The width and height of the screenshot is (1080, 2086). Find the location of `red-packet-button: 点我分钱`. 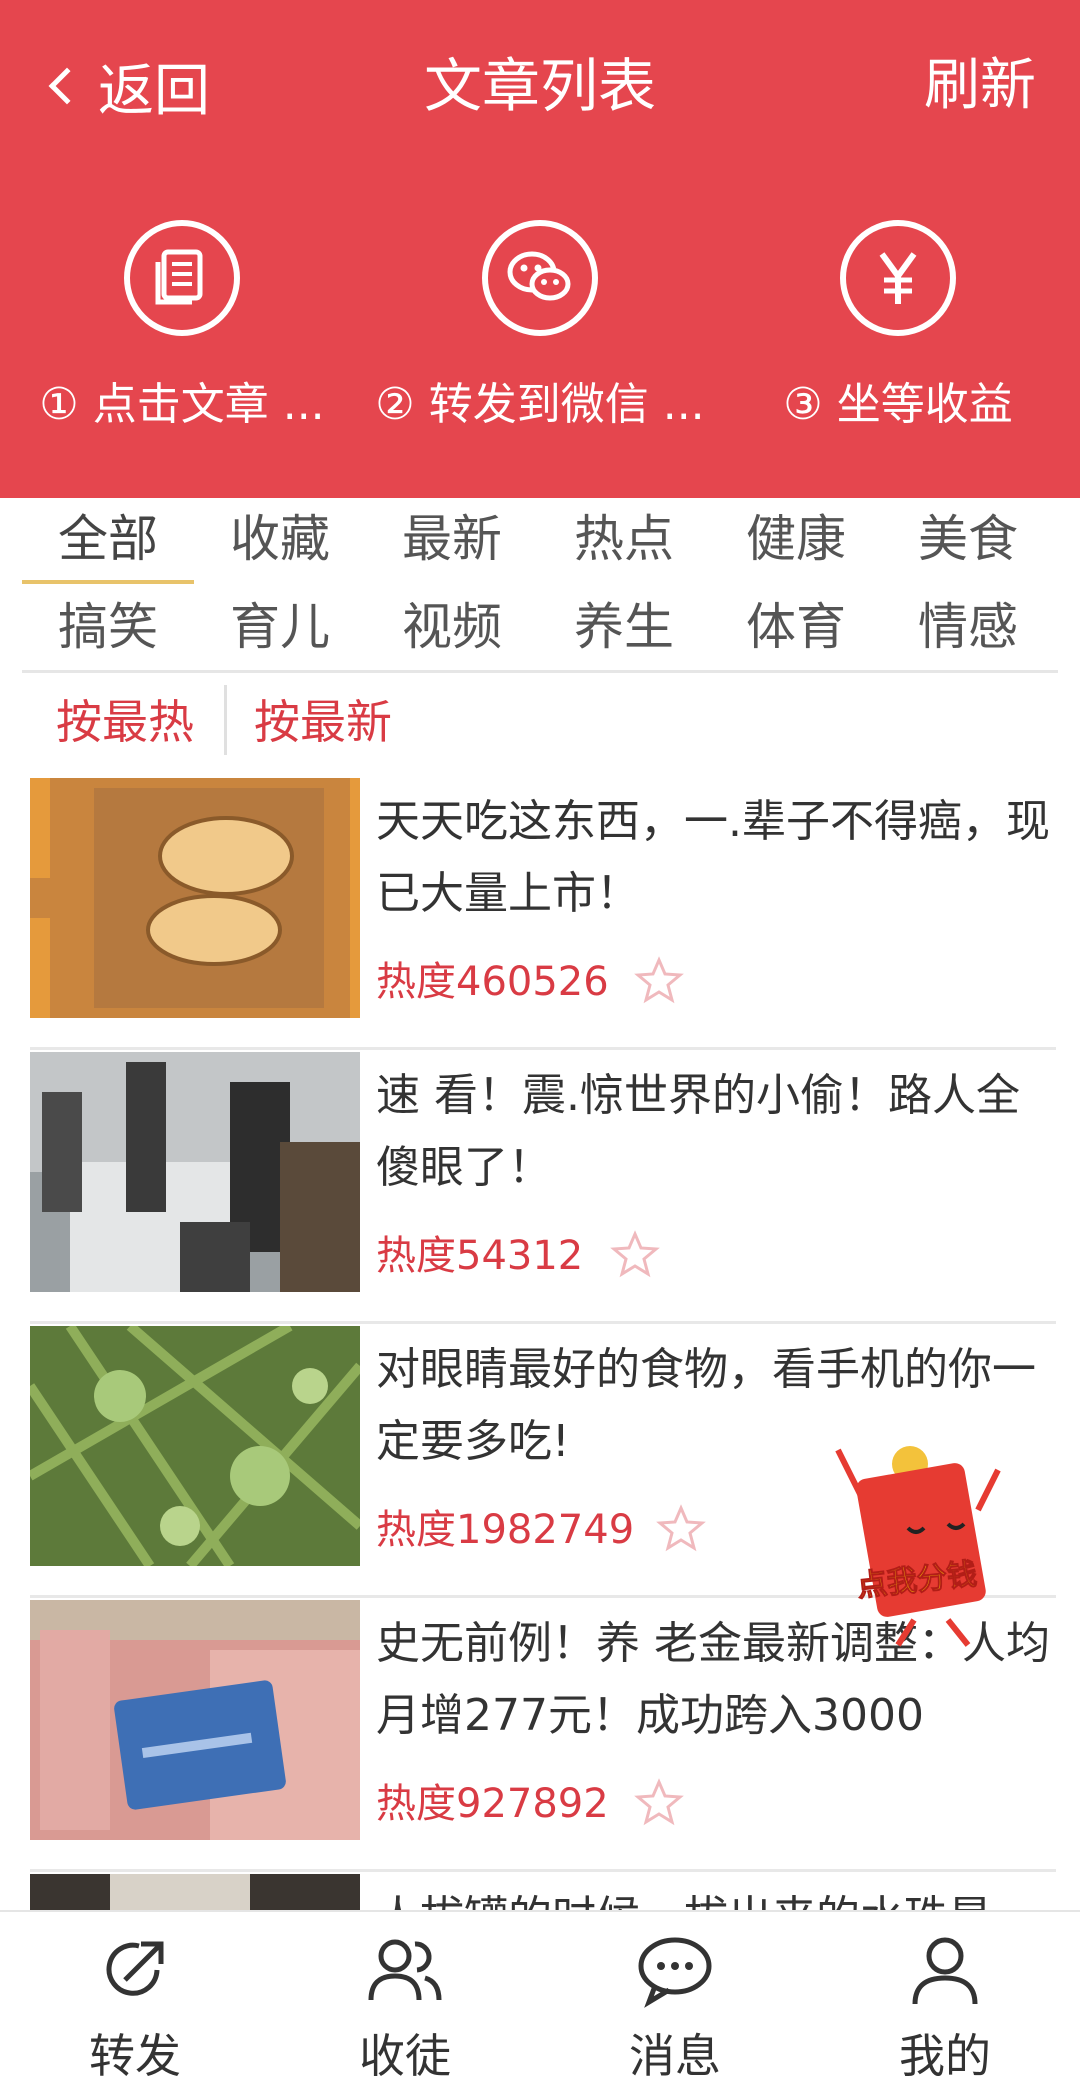

red-packet-button: 点我分钱 is located at coordinates (918, 1545).